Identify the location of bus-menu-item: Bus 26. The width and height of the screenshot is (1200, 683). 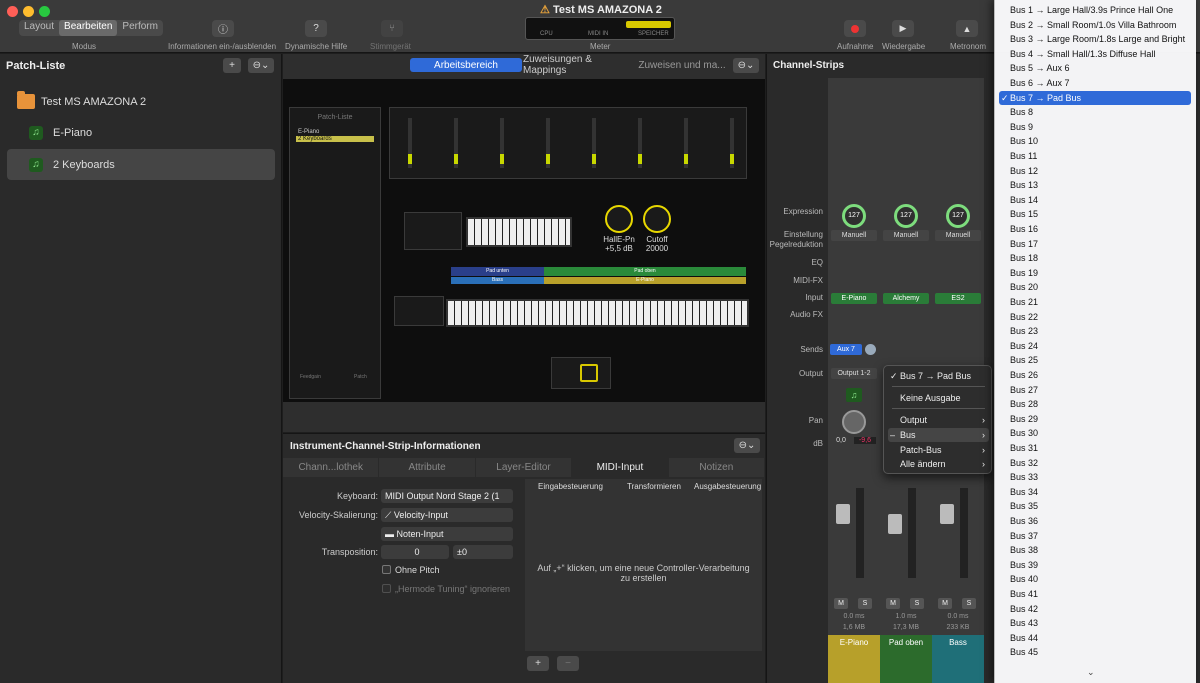
(1095, 375).